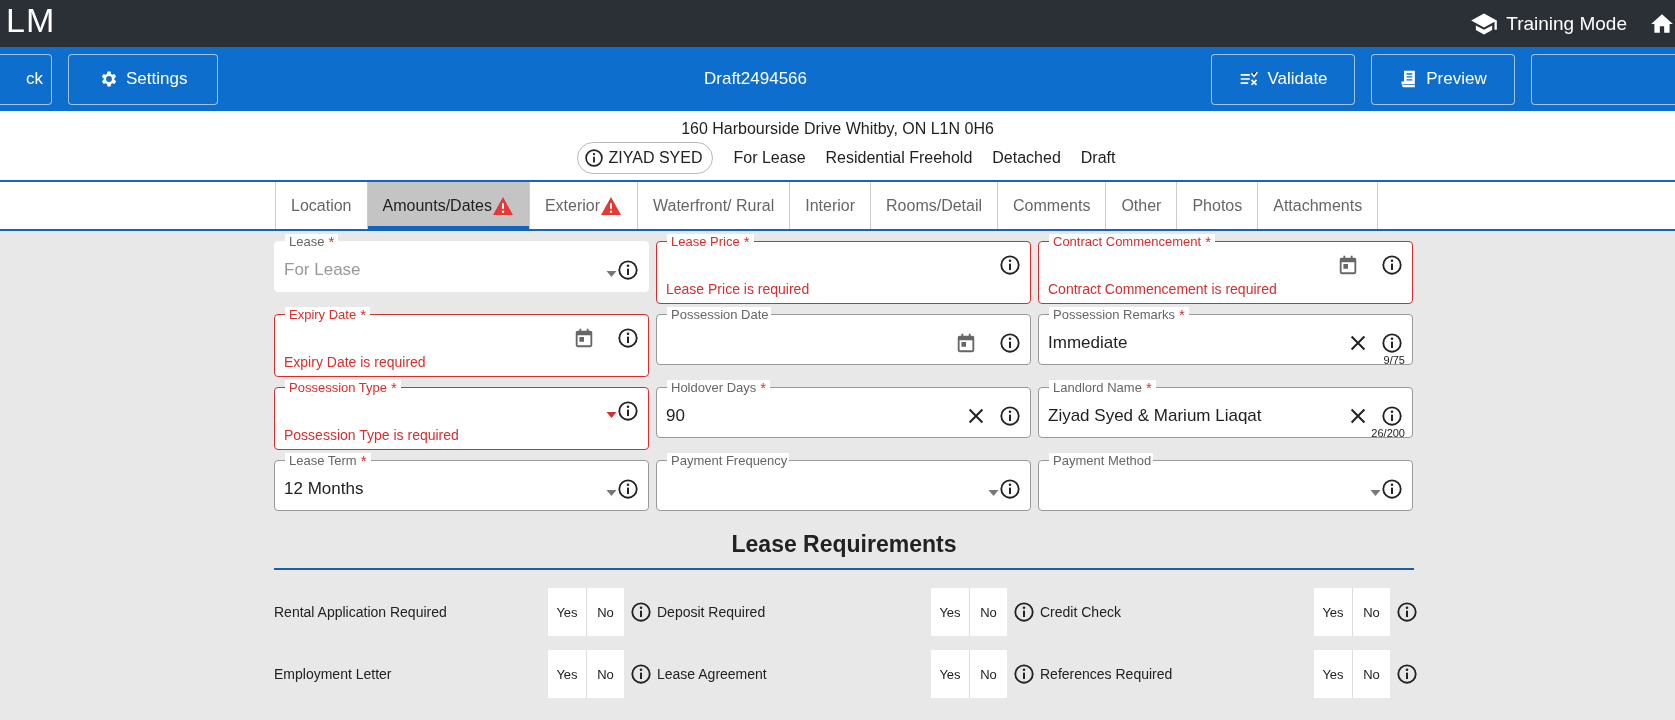 The height and width of the screenshot is (720, 1675). I want to click on toolbar-button: Validate, so click(1283, 79).